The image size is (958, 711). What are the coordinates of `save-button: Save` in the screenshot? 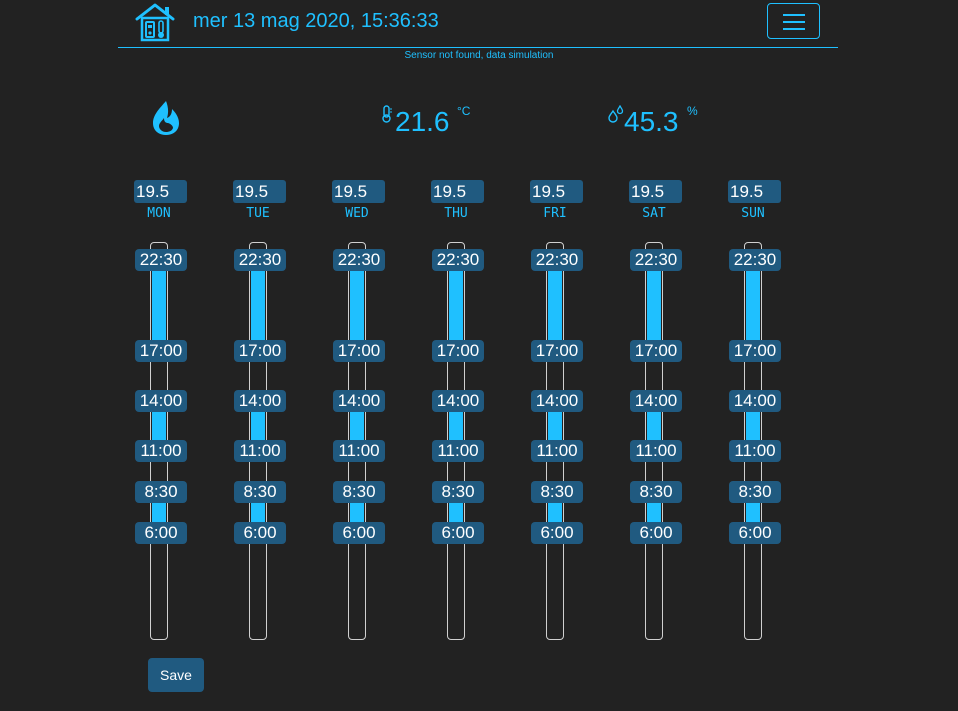 It's located at (176, 675).